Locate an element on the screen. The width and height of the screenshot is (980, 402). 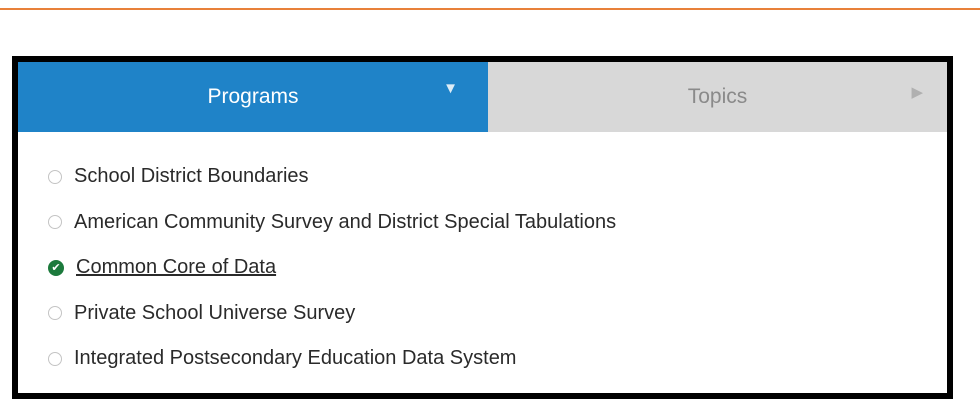
program-option-common-core-of-data: ✔ Common Core of Data is located at coordinates (332, 268).